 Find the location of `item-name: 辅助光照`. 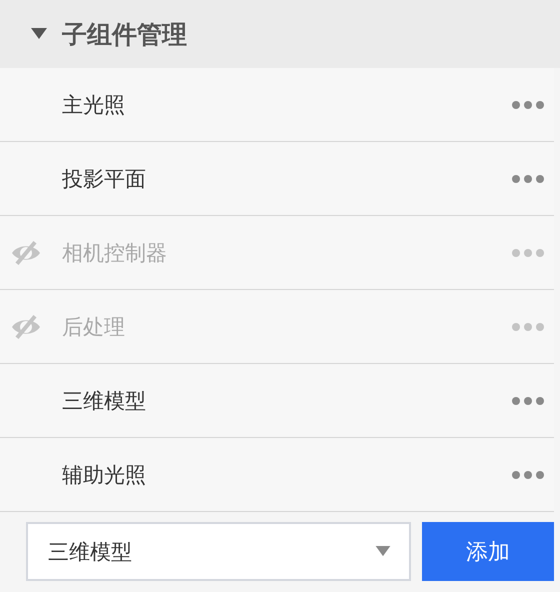

item-name: 辅助光照 is located at coordinates (104, 475).